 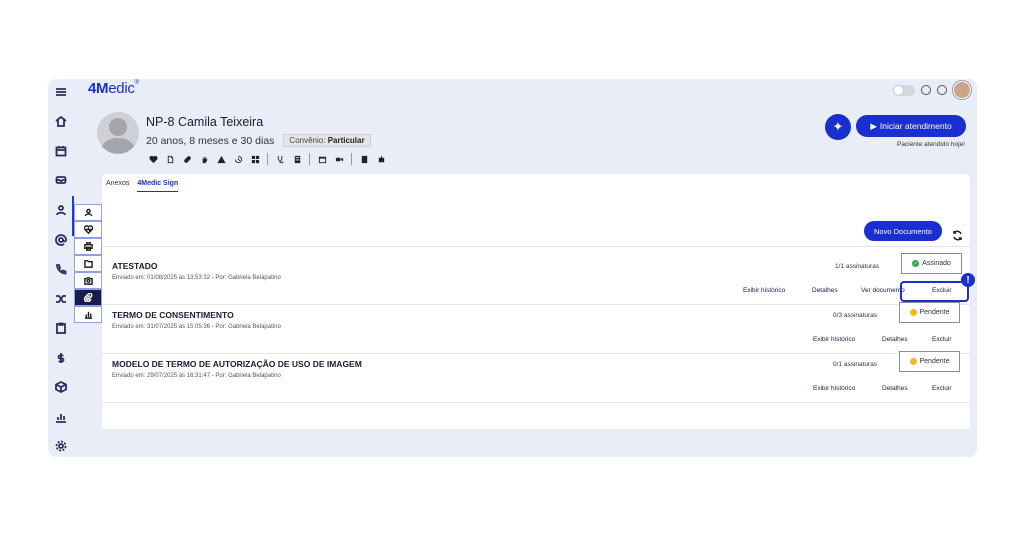 I want to click on alert-icon: !, so click(x=968, y=280).